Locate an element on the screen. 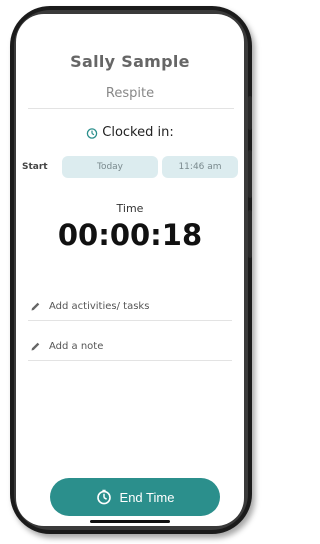  start-label: Start is located at coordinates (35, 167).